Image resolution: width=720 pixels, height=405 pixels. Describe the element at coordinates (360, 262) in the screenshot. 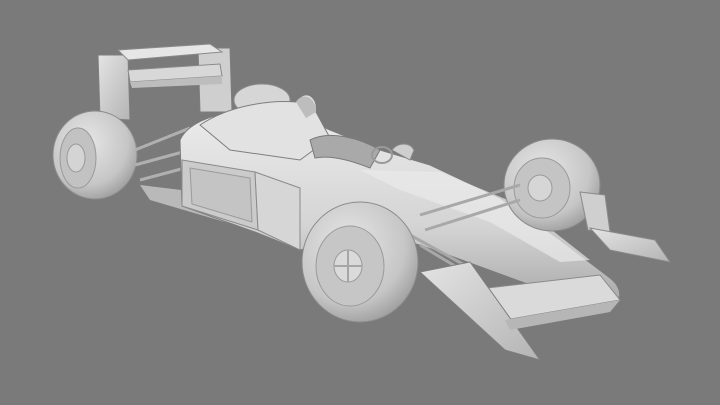

I see `front-left-tyre` at that location.